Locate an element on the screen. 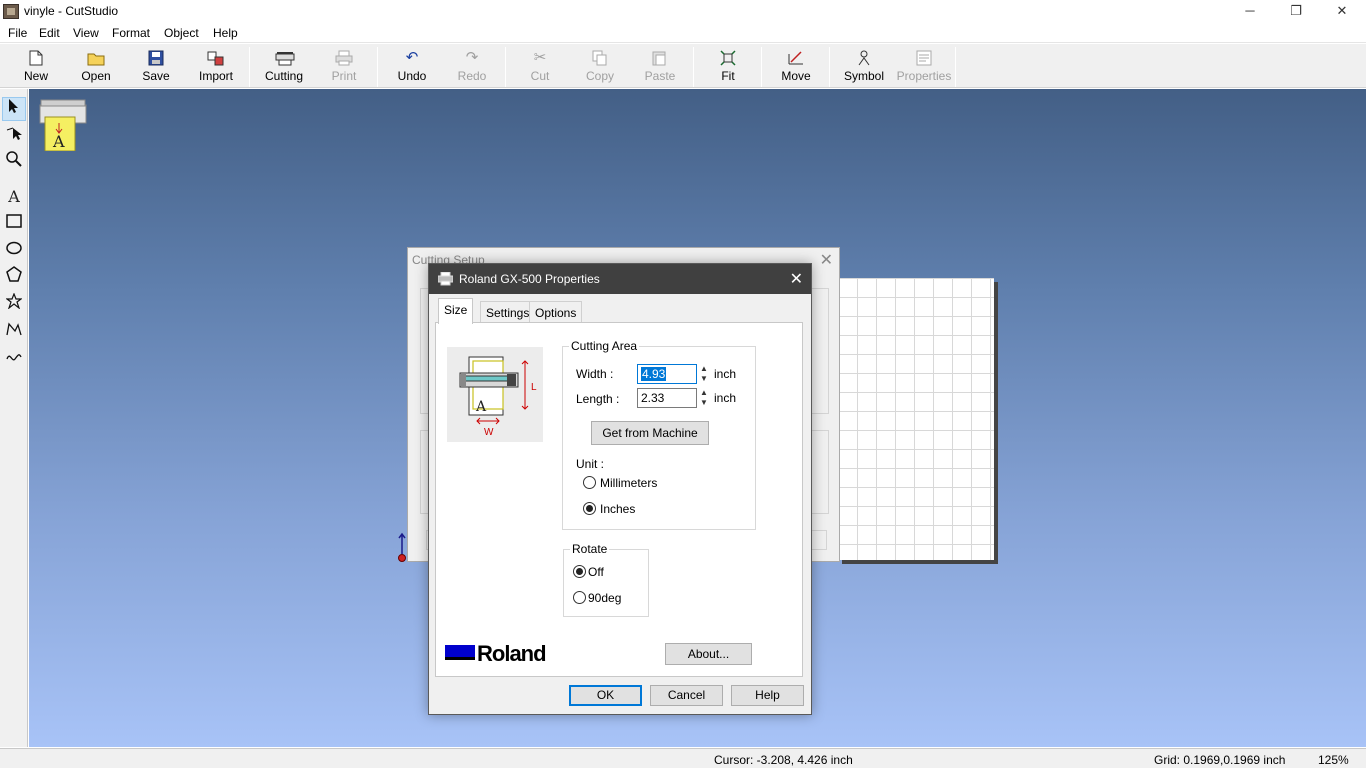 The width and height of the screenshot is (1366, 768). ellipse-icon is located at coordinates (14, 251).